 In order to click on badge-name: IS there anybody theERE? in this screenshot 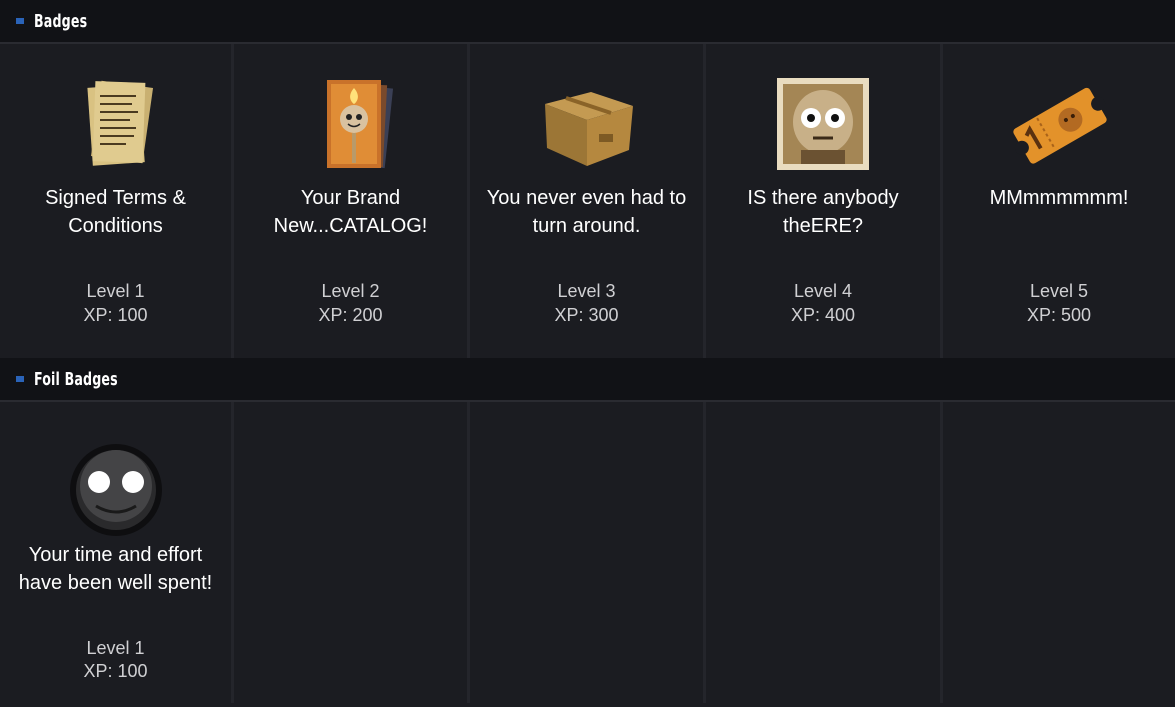, I will do `click(823, 212)`.